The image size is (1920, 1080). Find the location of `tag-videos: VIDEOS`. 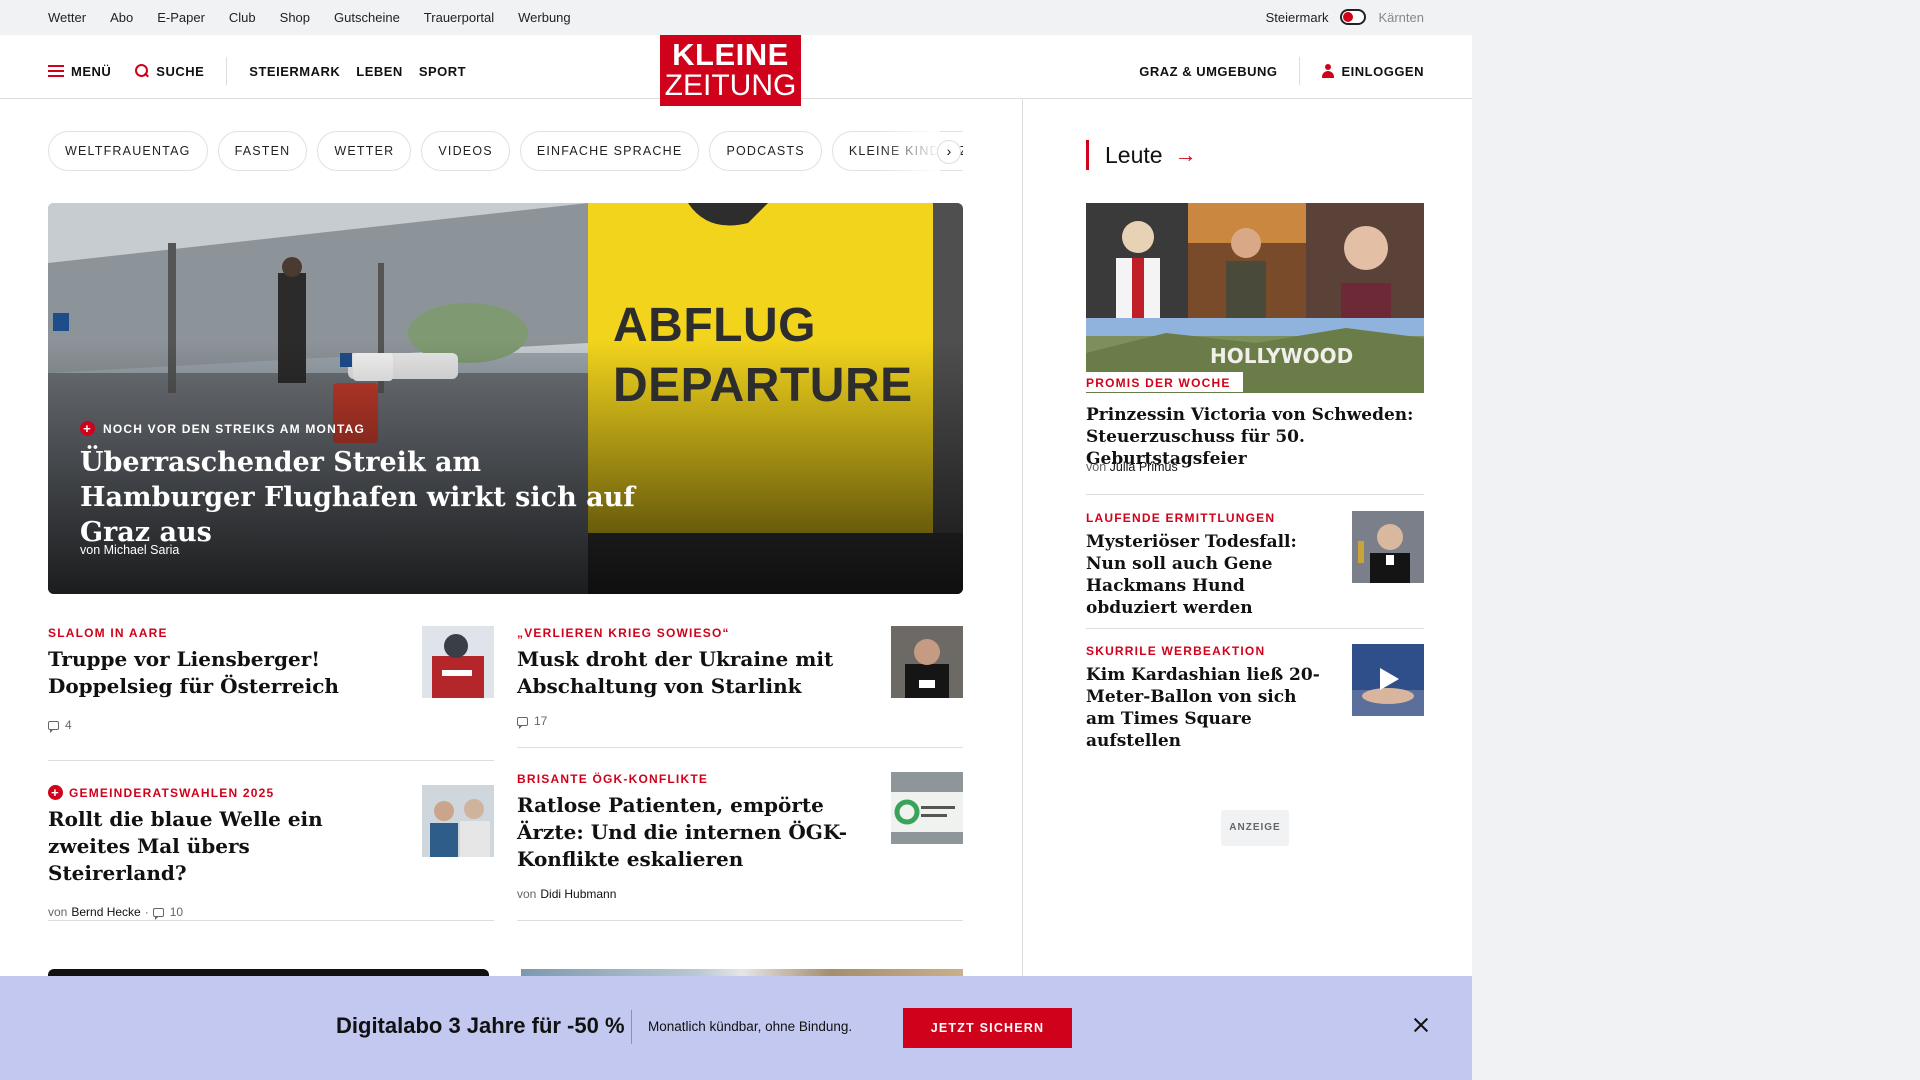

tag-videos: VIDEOS is located at coordinates (465, 151).